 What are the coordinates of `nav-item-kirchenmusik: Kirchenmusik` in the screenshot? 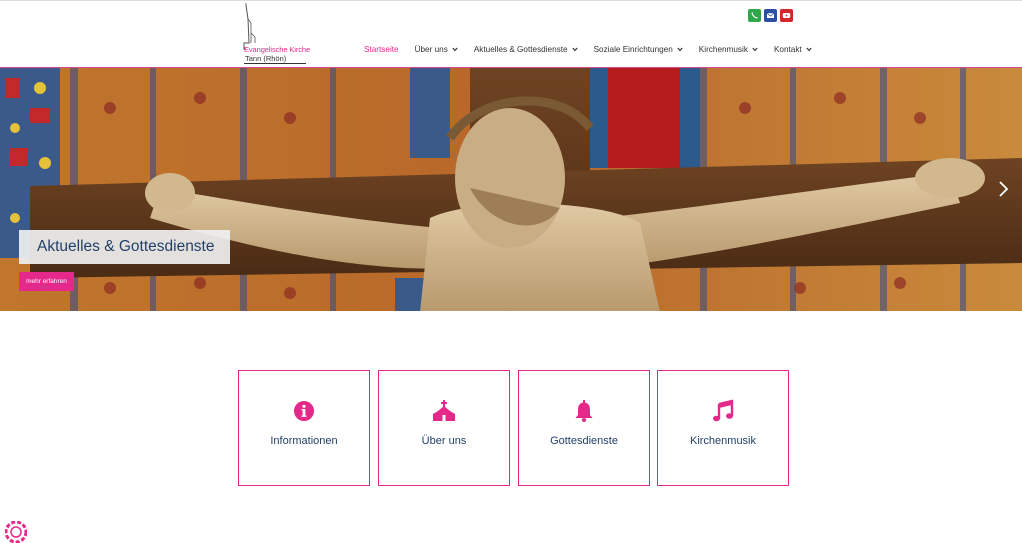 It's located at (728, 49).